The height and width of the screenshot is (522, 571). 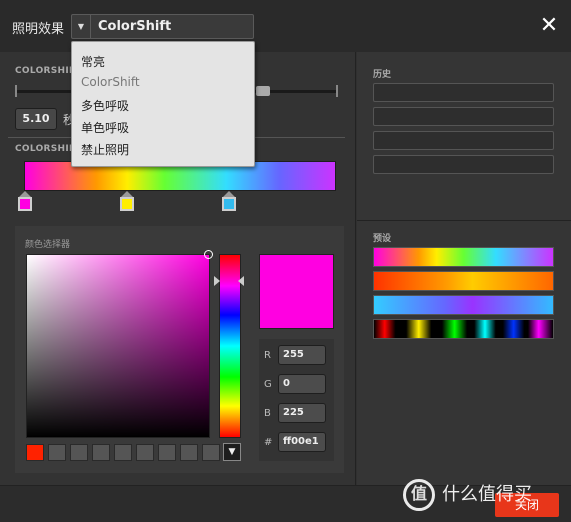 What do you see at coordinates (135, 26) in the screenshot?
I see `mode-select-value: ColorShift` at bounding box center [135, 26].